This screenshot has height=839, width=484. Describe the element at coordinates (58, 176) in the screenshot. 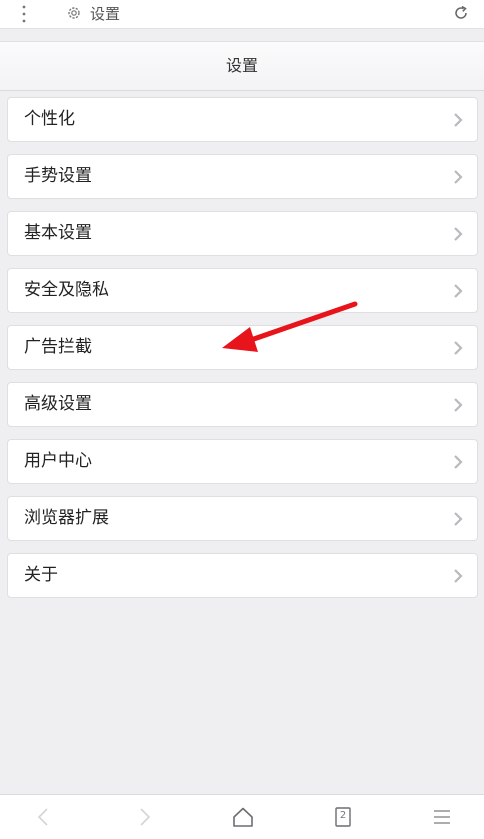

I see `settings-item-label: 手势设置` at that location.